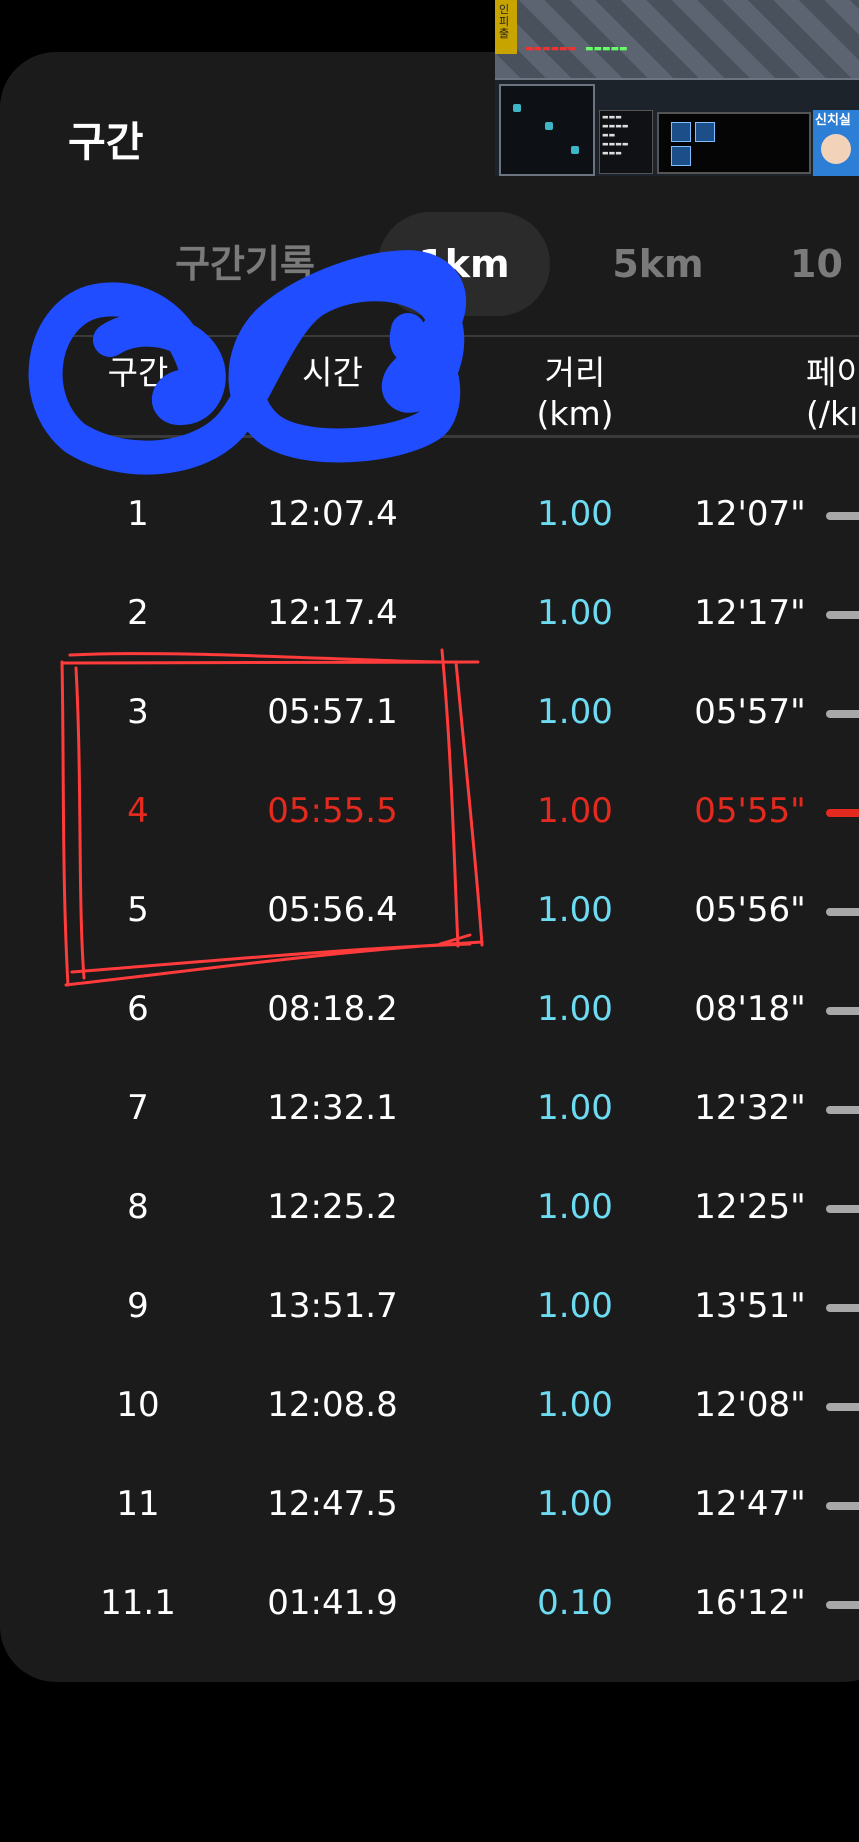  I want to click on segment-cell: 10, so click(138, 1405).